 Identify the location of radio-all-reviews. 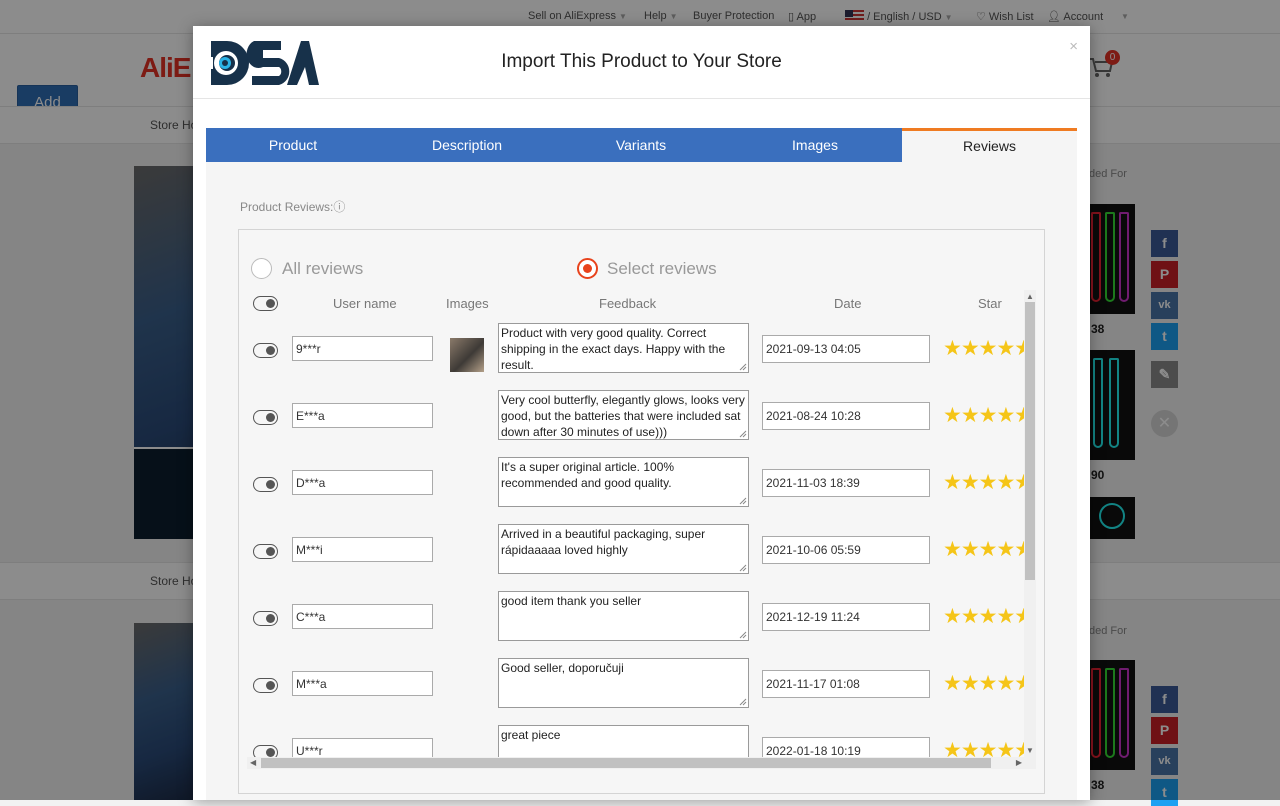
(261, 268).